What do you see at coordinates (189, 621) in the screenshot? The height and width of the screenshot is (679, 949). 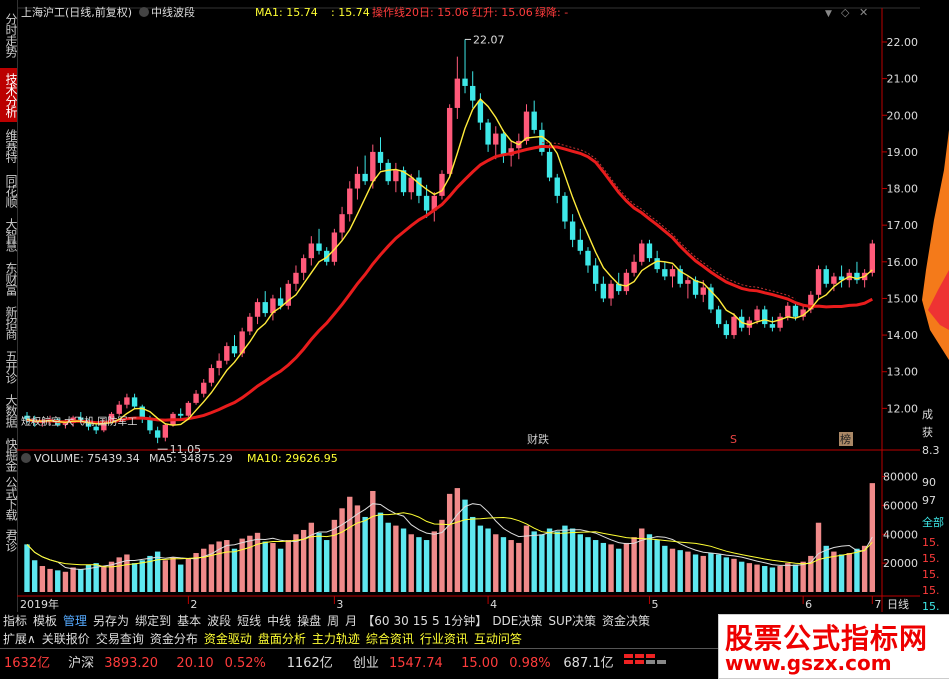 I see `toolbar-item-5: 基本` at bounding box center [189, 621].